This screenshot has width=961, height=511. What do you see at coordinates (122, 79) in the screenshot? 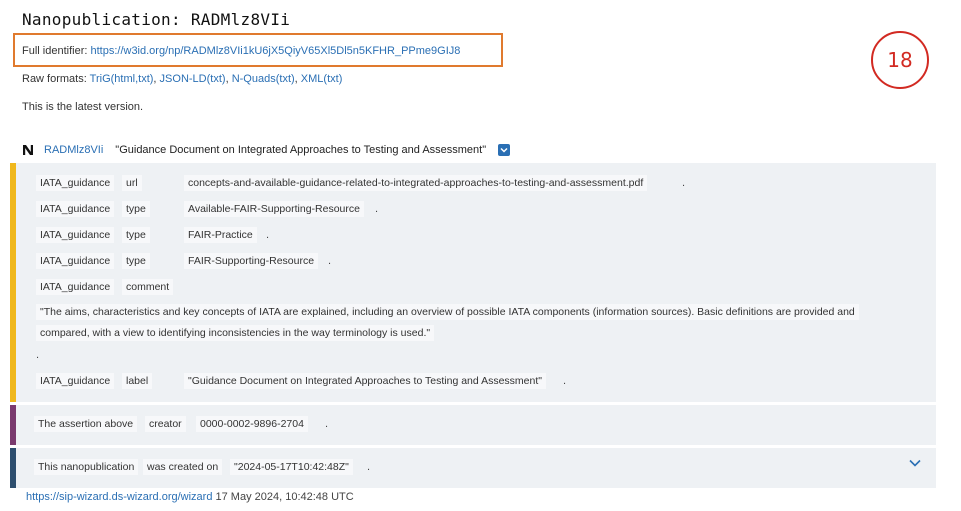
I see `format-trig-link: TriG(html,txt)` at bounding box center [122, 79].